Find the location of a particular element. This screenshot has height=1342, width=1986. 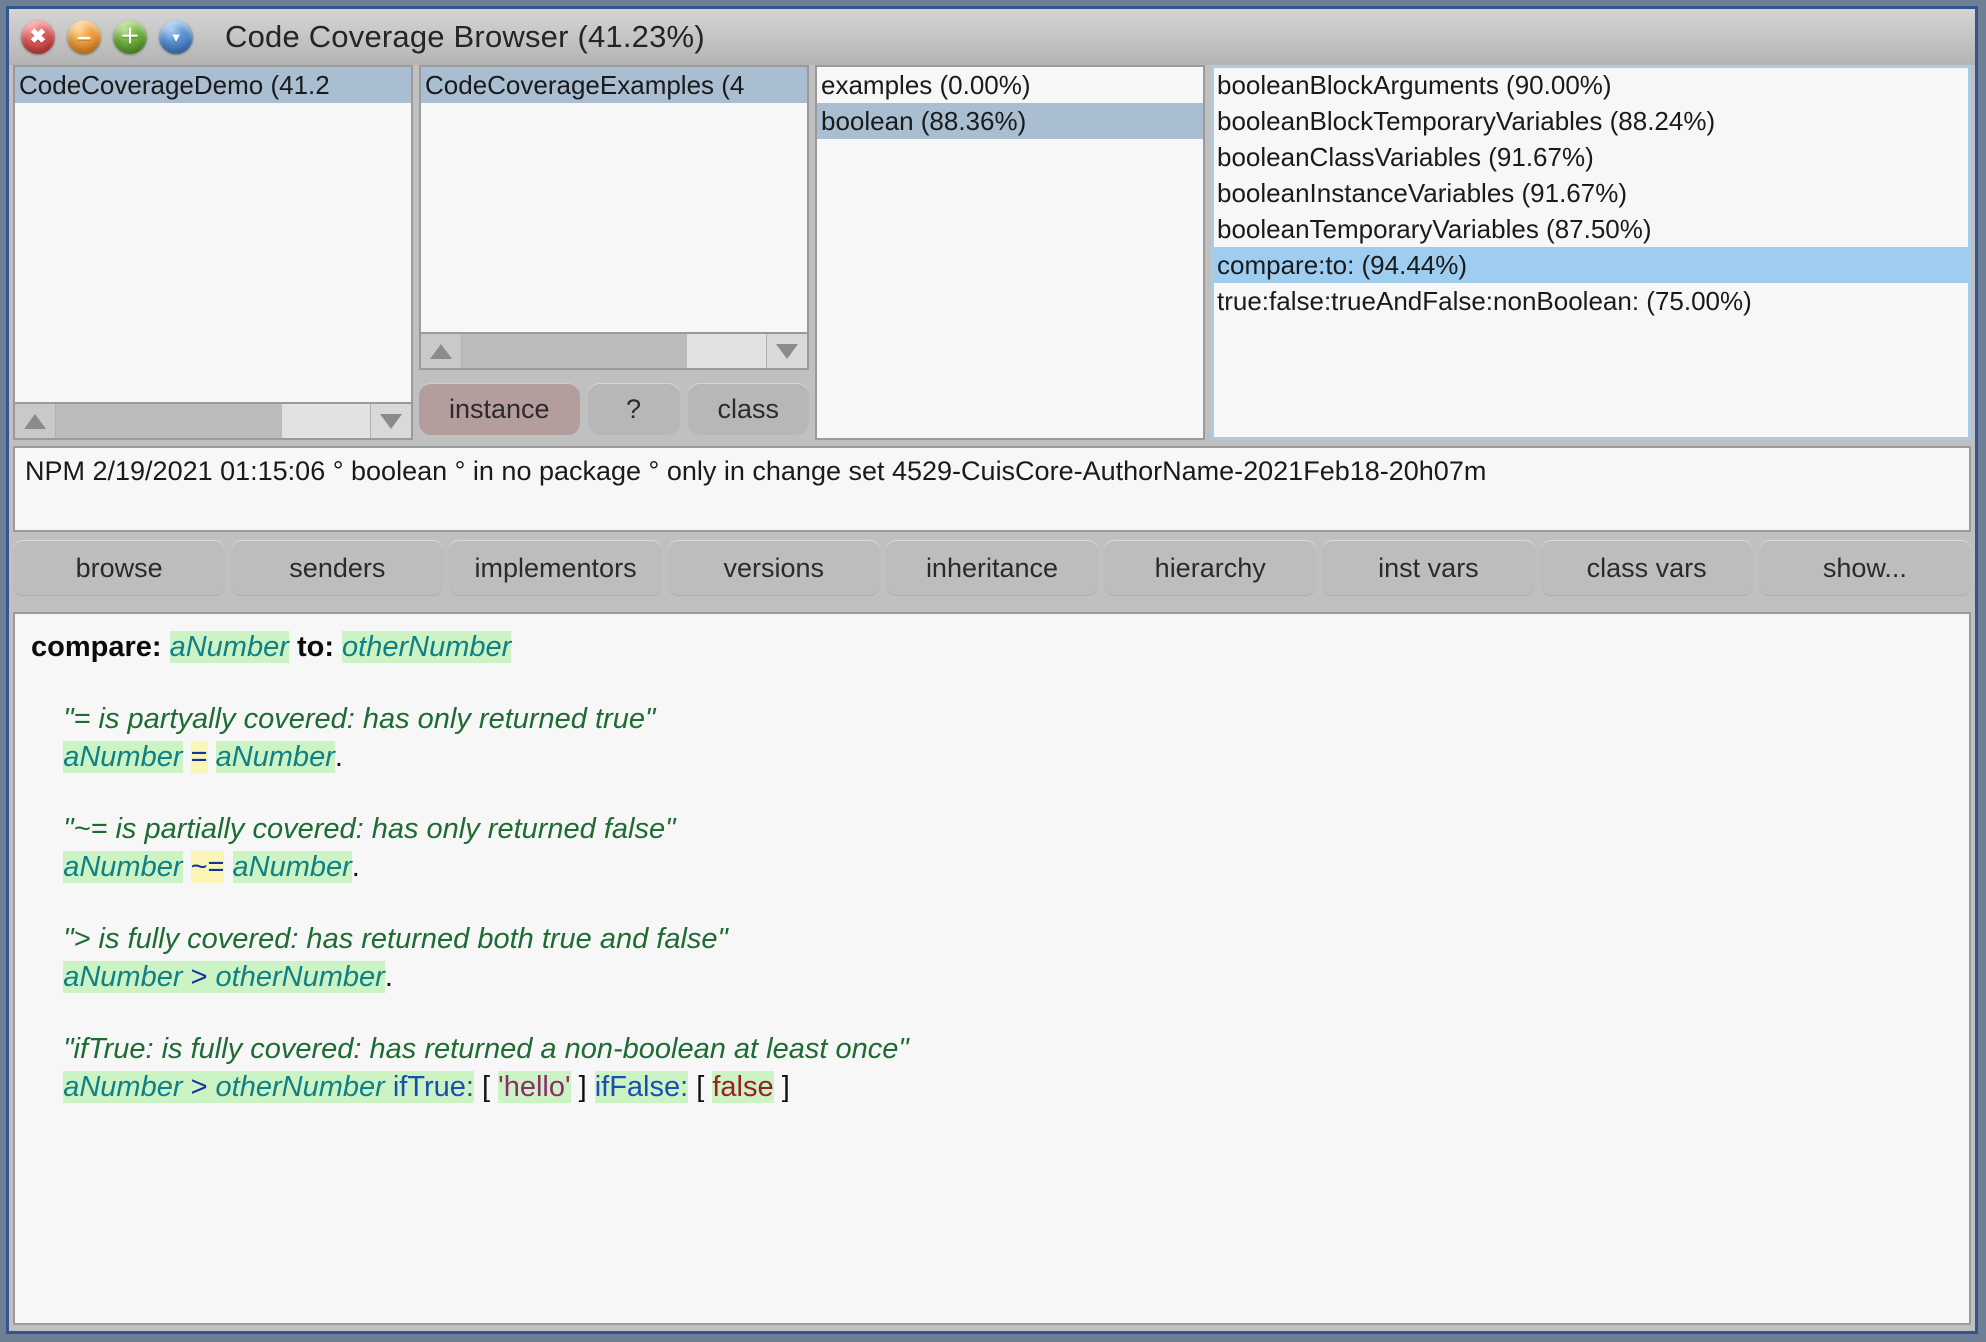

list-item: boolean (88.36%) is located at coordinates (1010, 121).